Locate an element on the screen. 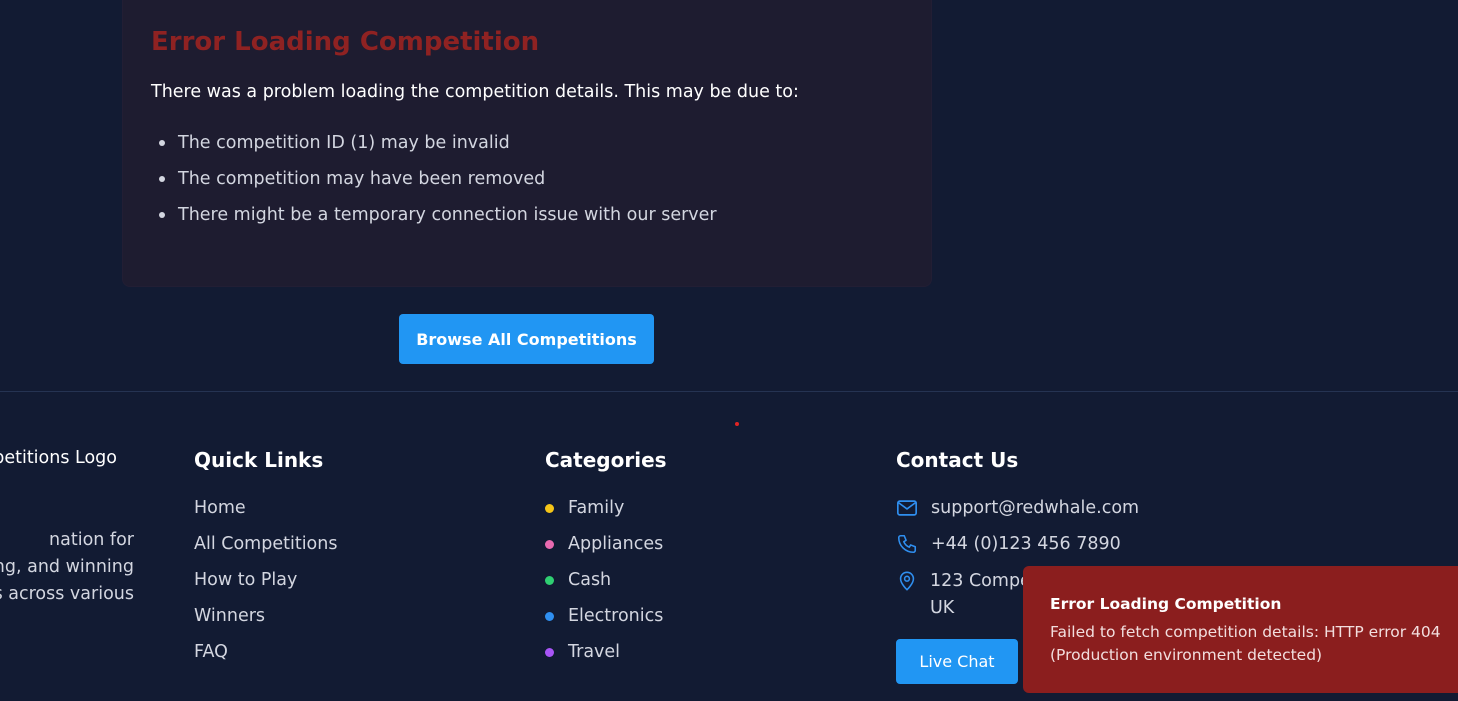 The width and height of the screenshot is (1458, 701). about-line: ng, and winning is located at coordinates (67, 567).